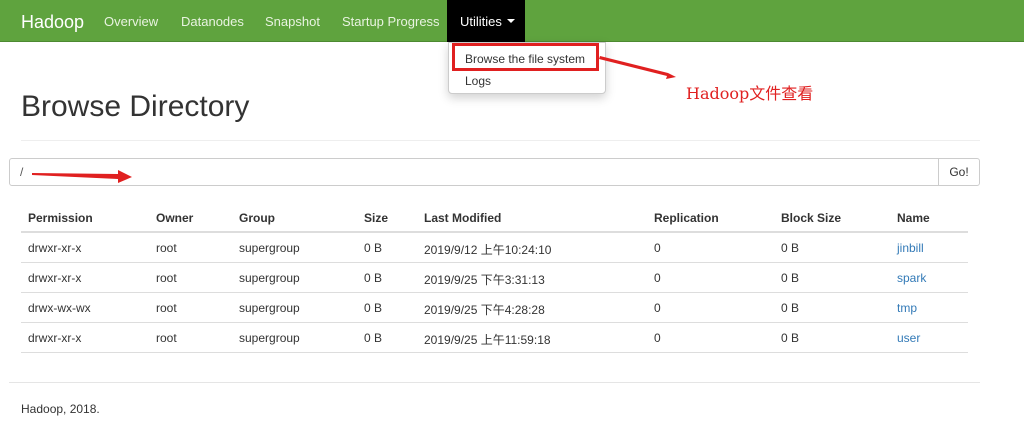  I want to click on nav-utilities-label: Utilities, so click(481, 21).